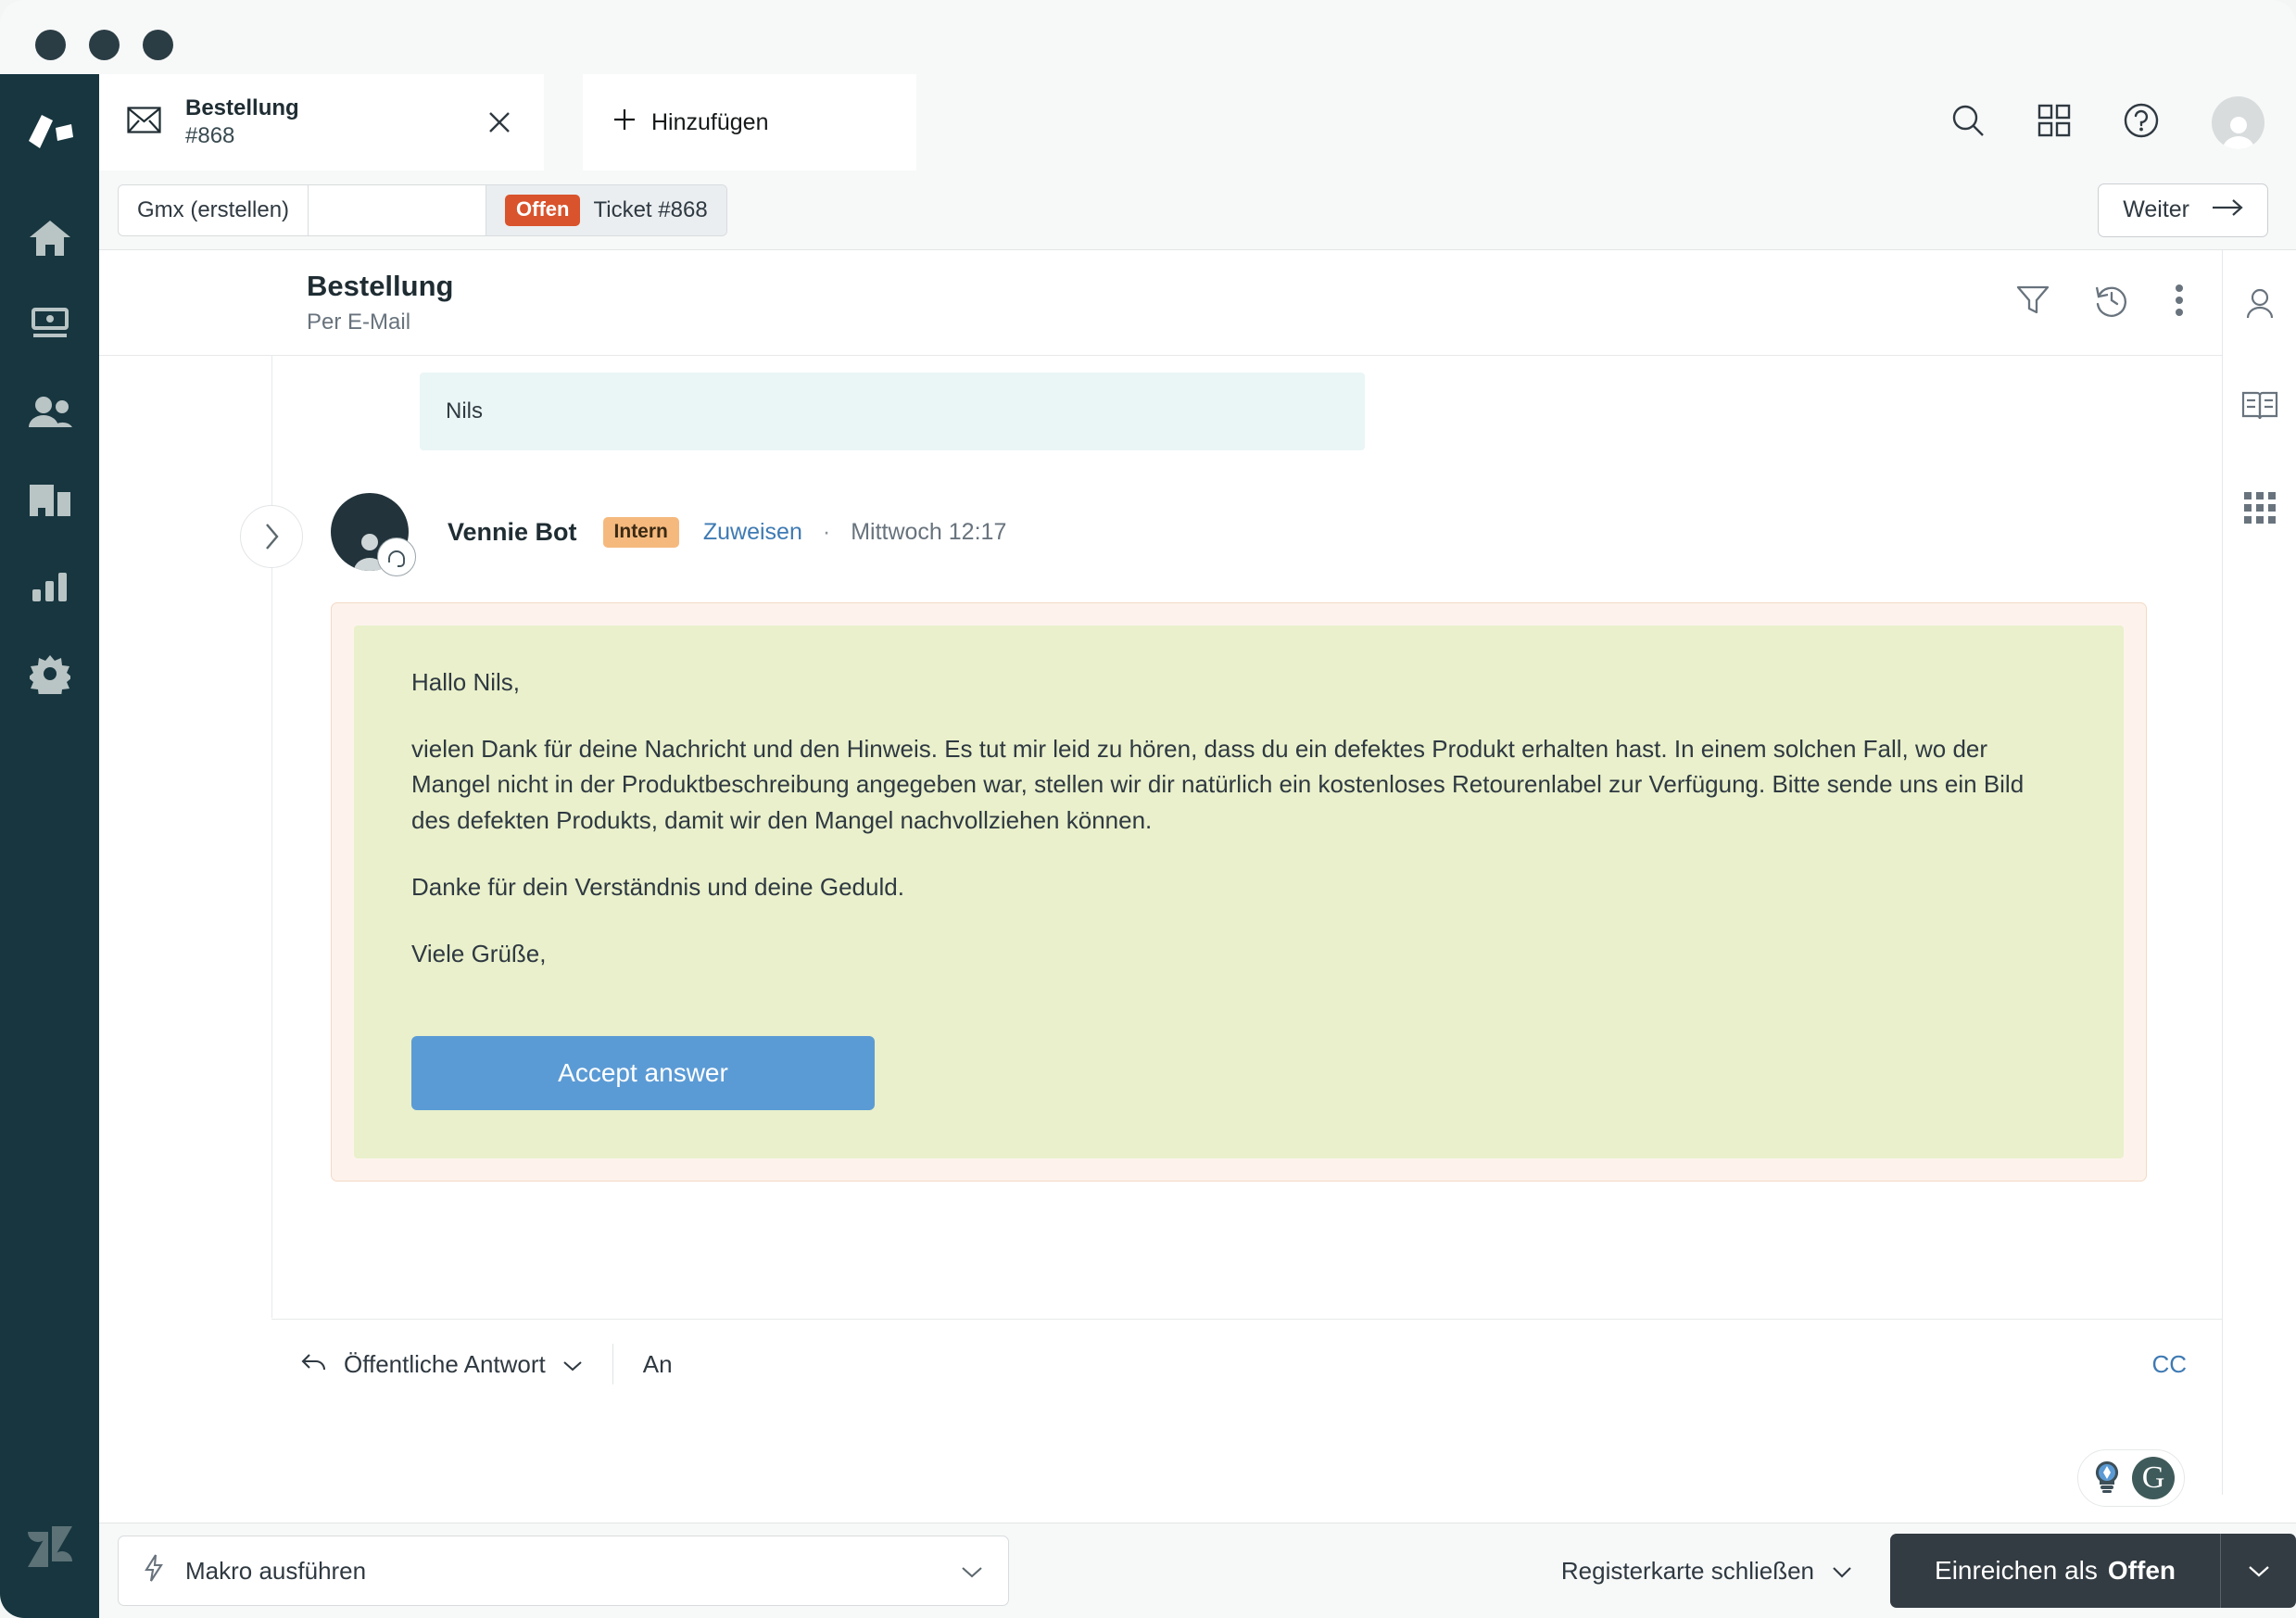 This screenshot has height=1618, width=2296. Describe the element at coordinates (466, 682) in the screenshot. I see `message-paragraph: Hallo Nils,` at that location.